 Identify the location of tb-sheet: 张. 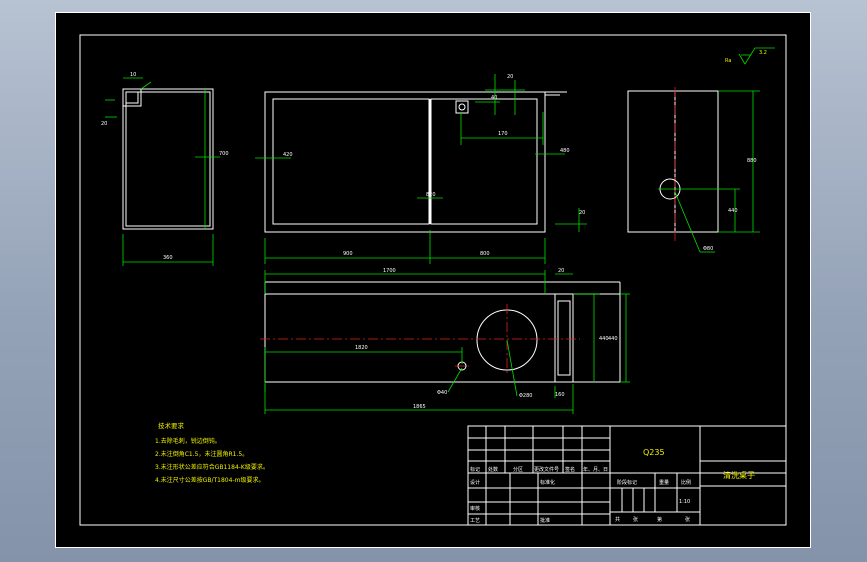
(635, 519).